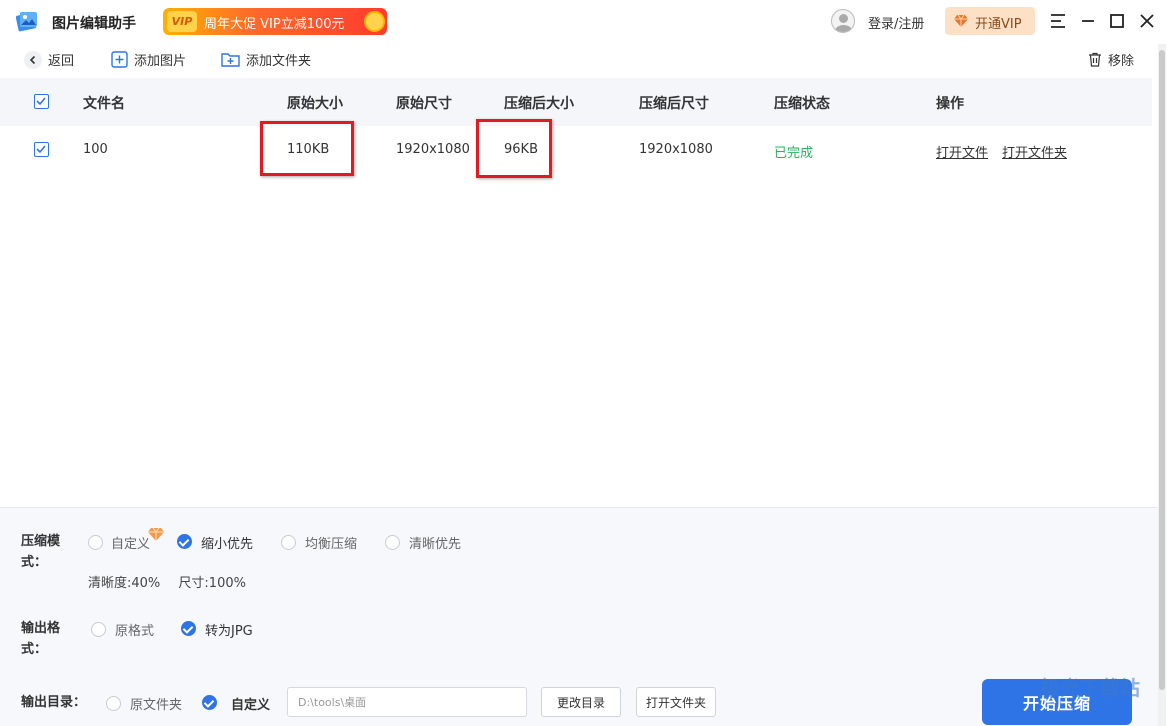 This screenshot has height=726, width=1170. I want to click on back-button: 返回, so click(49, 59).